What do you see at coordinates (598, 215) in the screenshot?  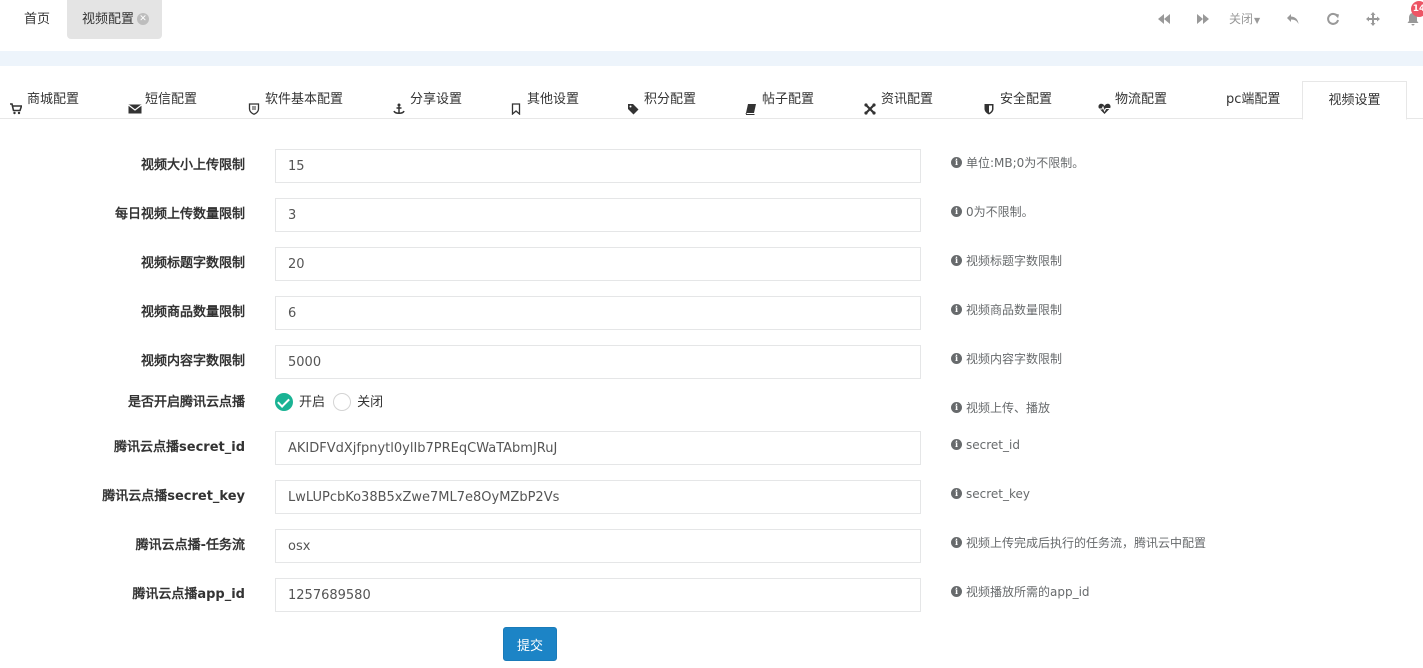 I see `daily-upload-input` at bounding box center [598, 215].